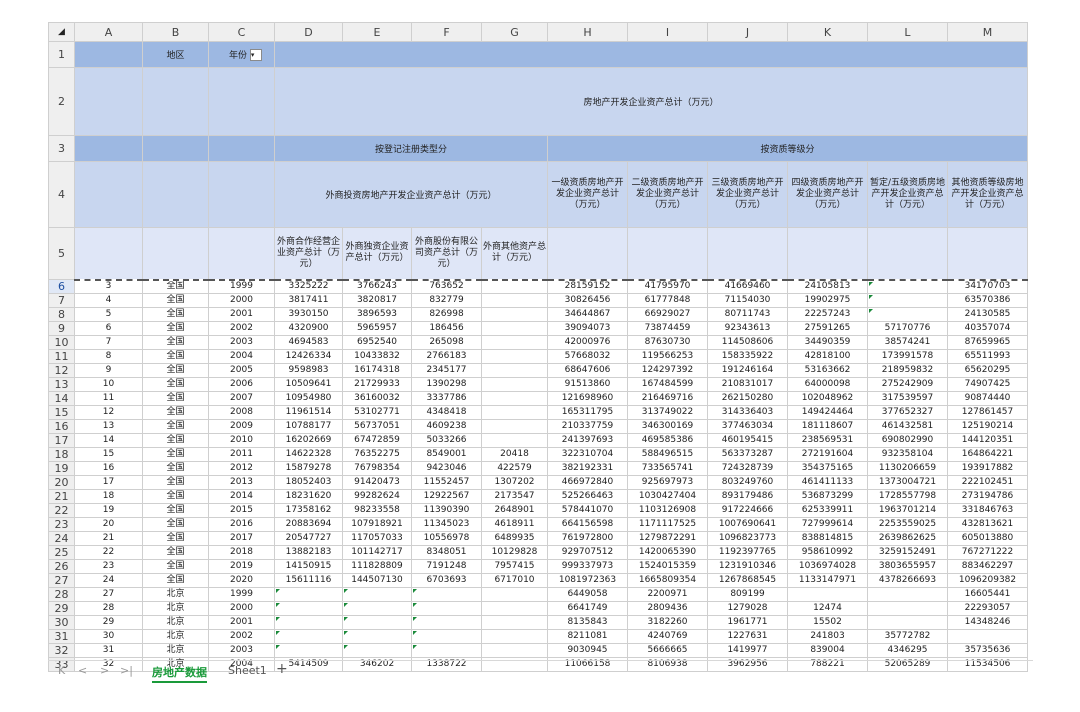  Describe the element at coordinates (907, 32) in the screenshot. I see `column-header-l: L` at that location.